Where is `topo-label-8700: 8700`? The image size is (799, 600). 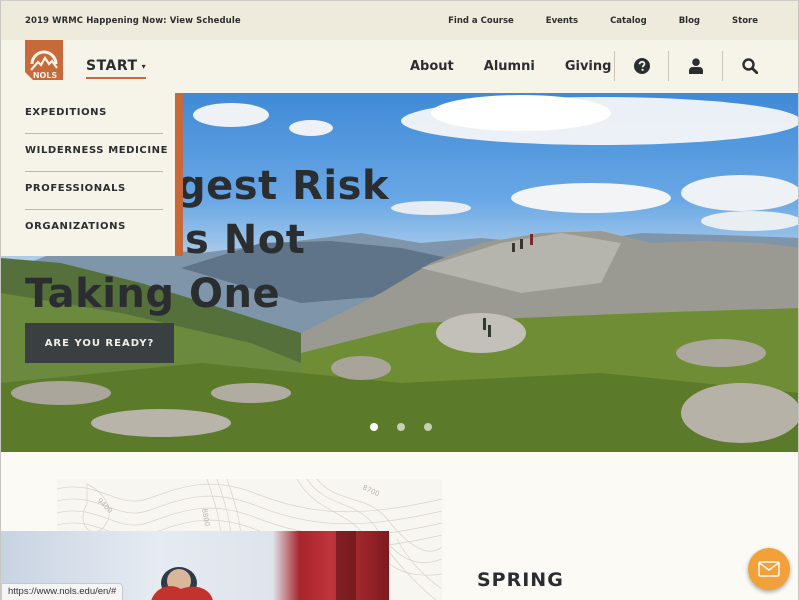 topo-label-8700: 8700 is located at coordinates (371, 491).